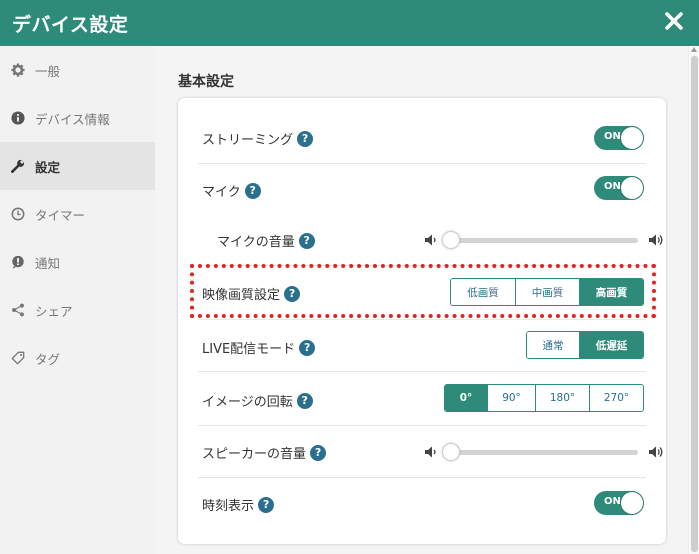 The width and height of the screenshot is (699, 554). I want to click on rotation-option-90: 90°, so click(511, 398).